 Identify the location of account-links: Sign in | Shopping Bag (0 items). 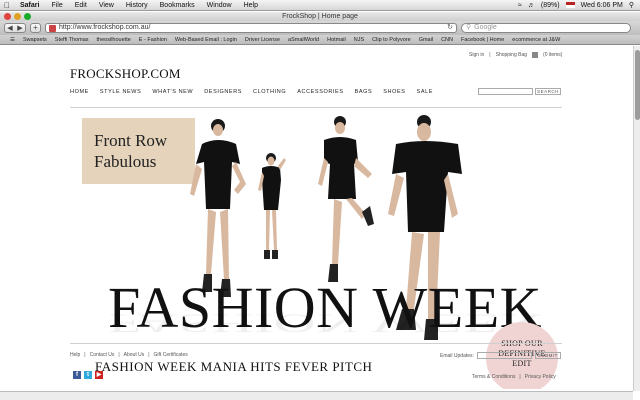
(515, 55).